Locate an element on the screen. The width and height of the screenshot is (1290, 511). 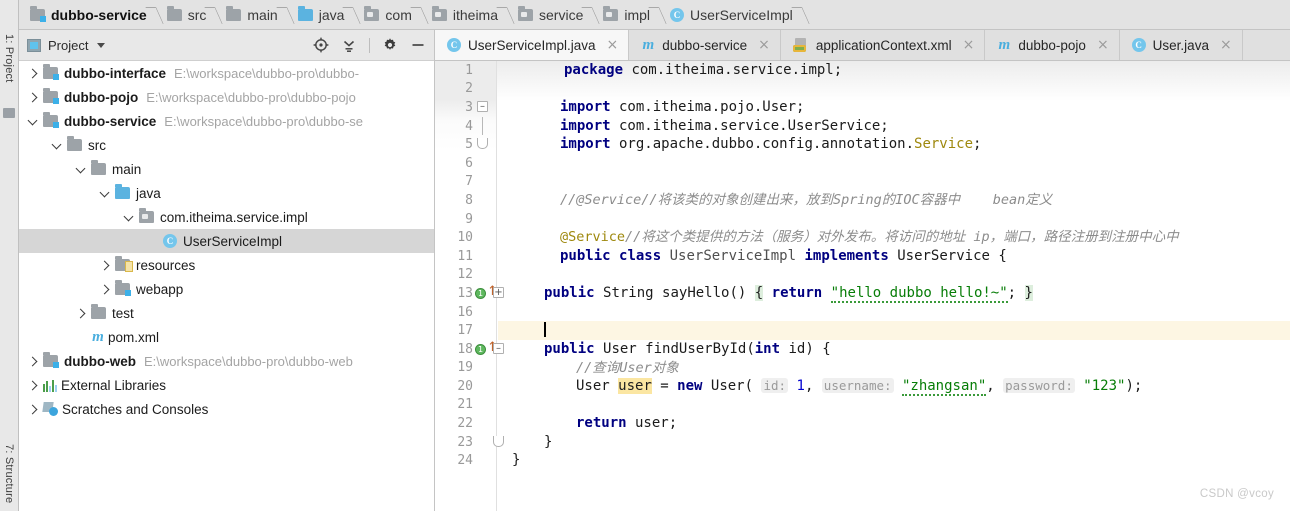
webapp-folder-icon is located at coordinates (123, 288).